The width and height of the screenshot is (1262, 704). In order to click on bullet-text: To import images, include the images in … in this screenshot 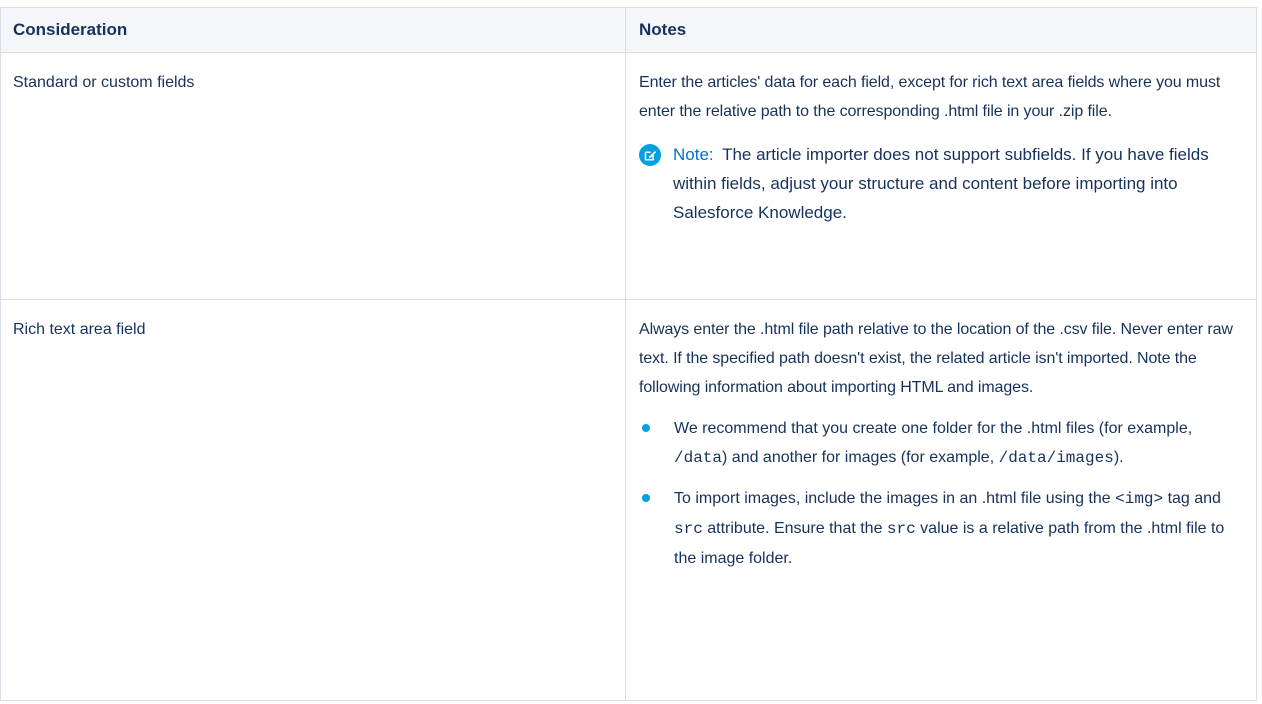, I will do `click(960, 528)`.